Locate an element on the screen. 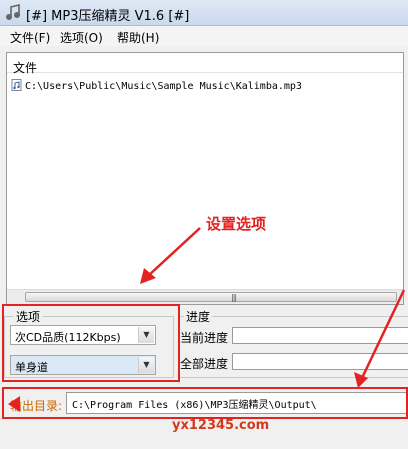  scrollbar-thumb: ||| is located at coordinates (211, 297).